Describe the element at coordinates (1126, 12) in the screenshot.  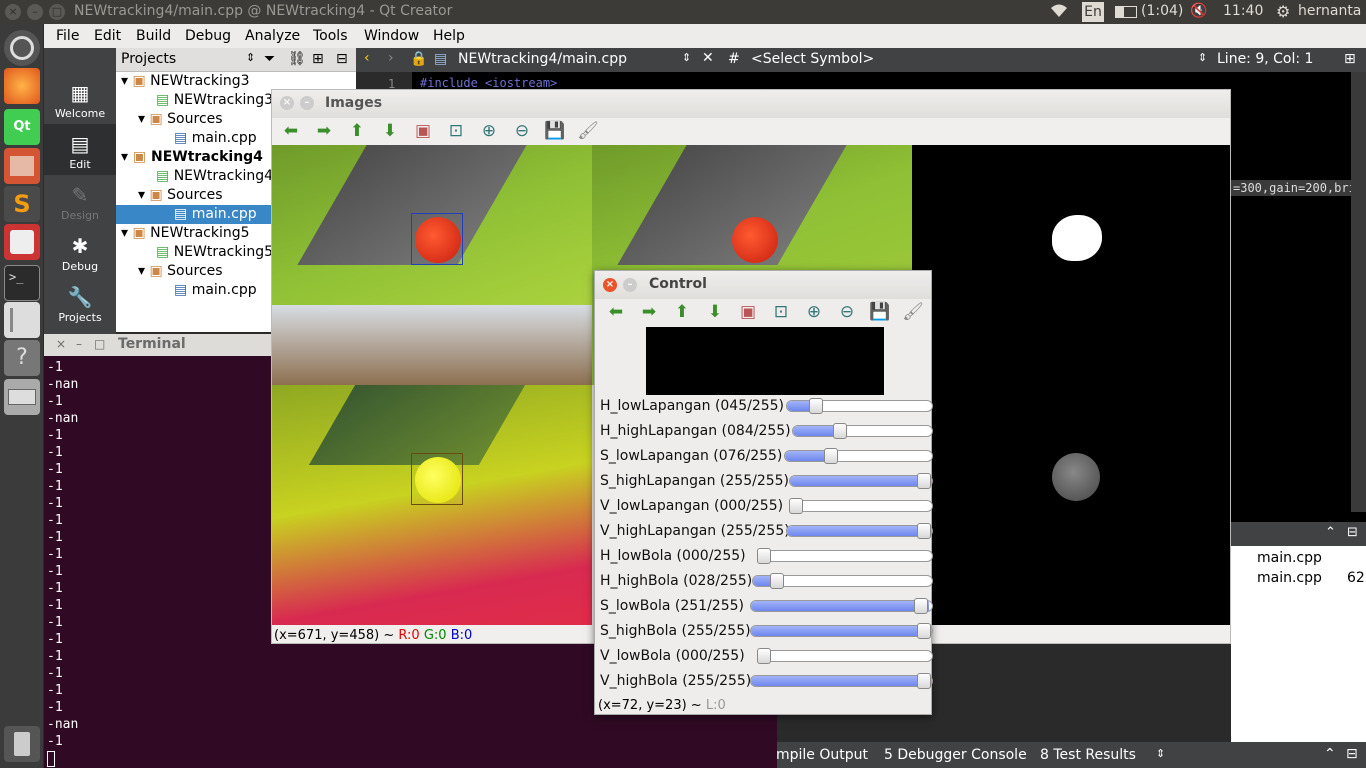
I see `battery-icon` at that location.